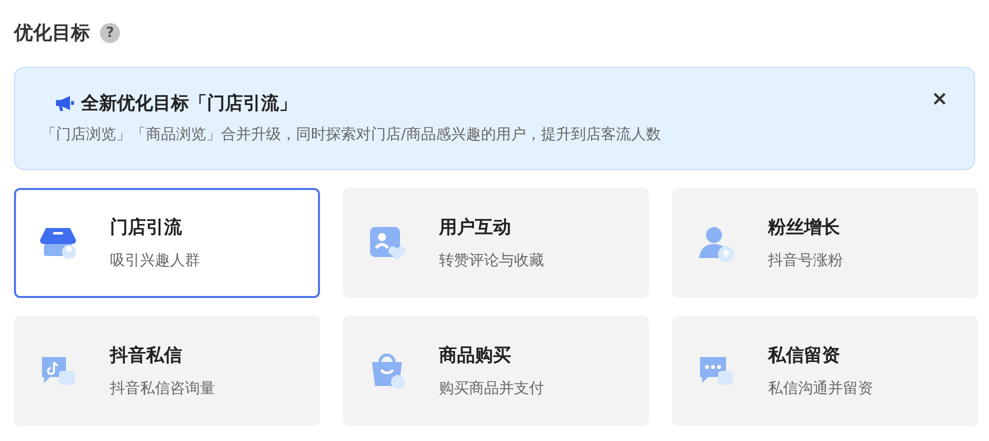 The width and height of the screenshot is (989, 441). I want to click on goal-subtitle: 转赞评论与收藏, so click(491, 261).